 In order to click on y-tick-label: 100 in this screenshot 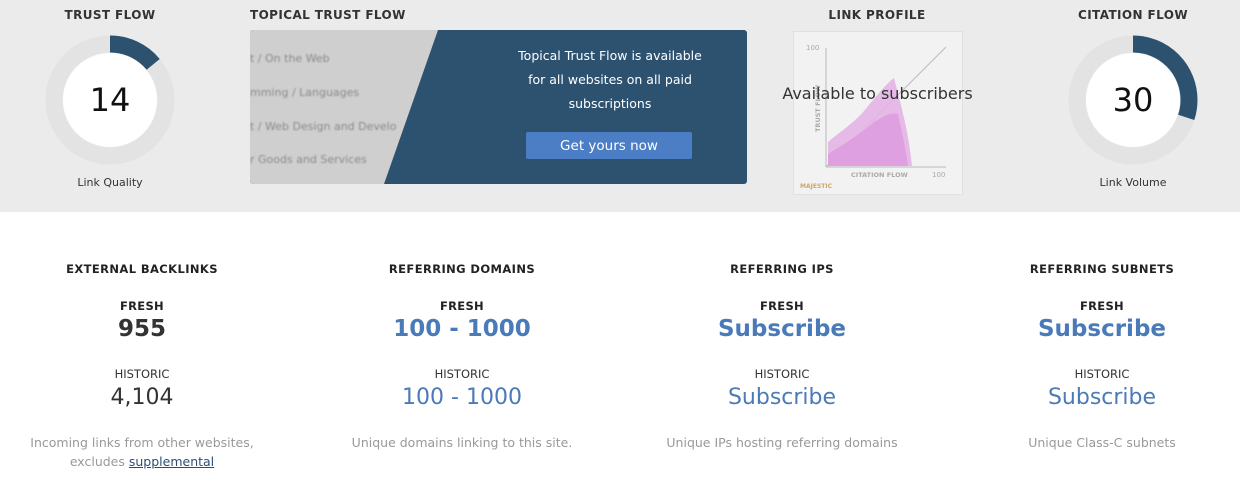, I will do `click(812, 48)`.